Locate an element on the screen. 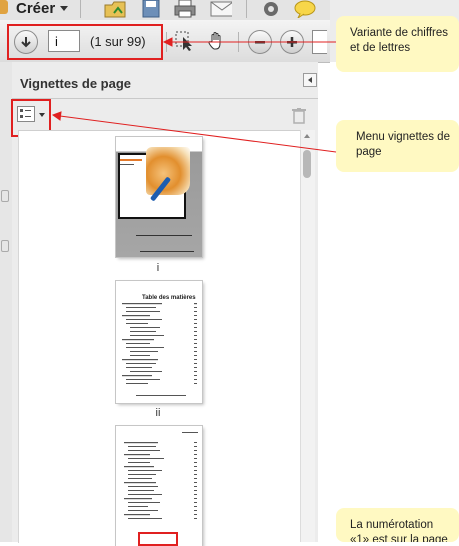  annotation-arrows is located at coordinates (194, 95).